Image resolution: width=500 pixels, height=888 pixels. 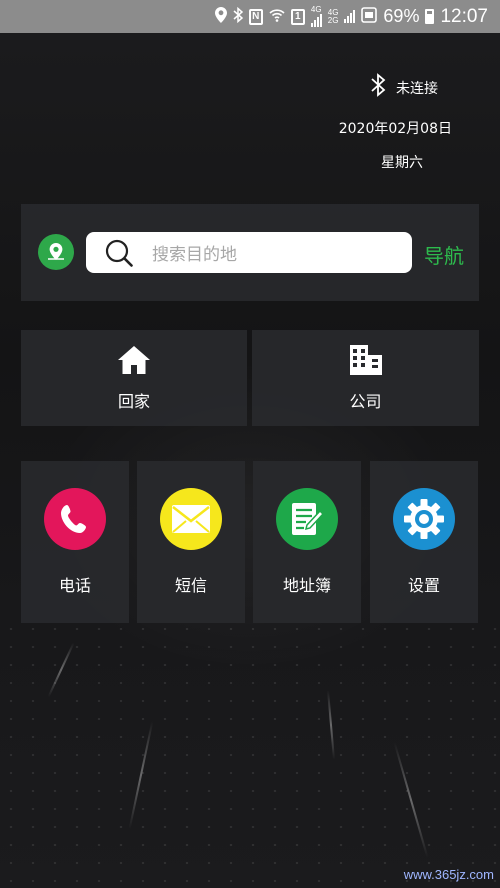 I want to click on signal-4g-2g-icon: 4G 2G, so click(x=333, y=16).